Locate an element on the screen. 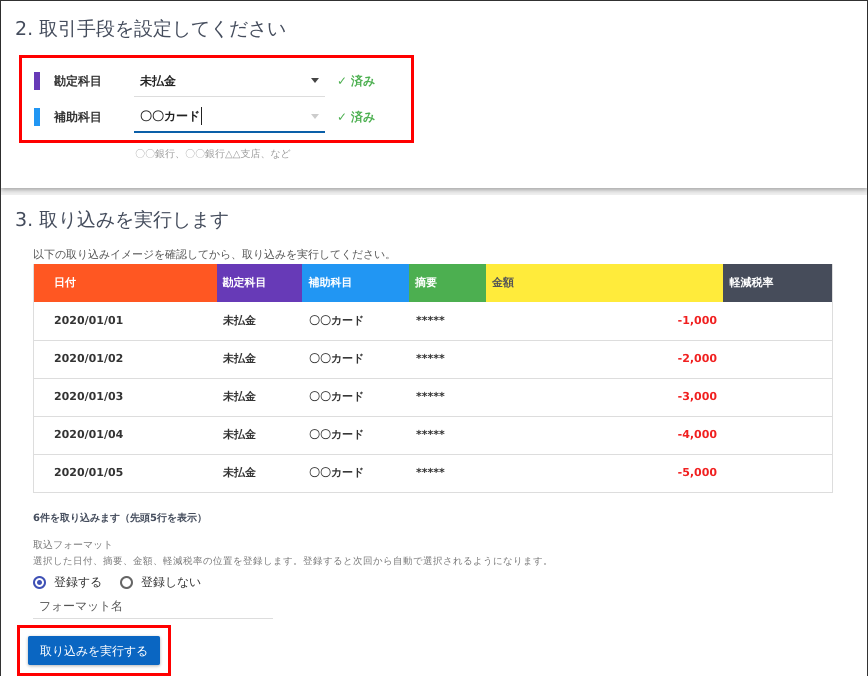 This screenshot has width=868, height=676. table-cell-text: -4,000 is located at coordinates (697, 435).